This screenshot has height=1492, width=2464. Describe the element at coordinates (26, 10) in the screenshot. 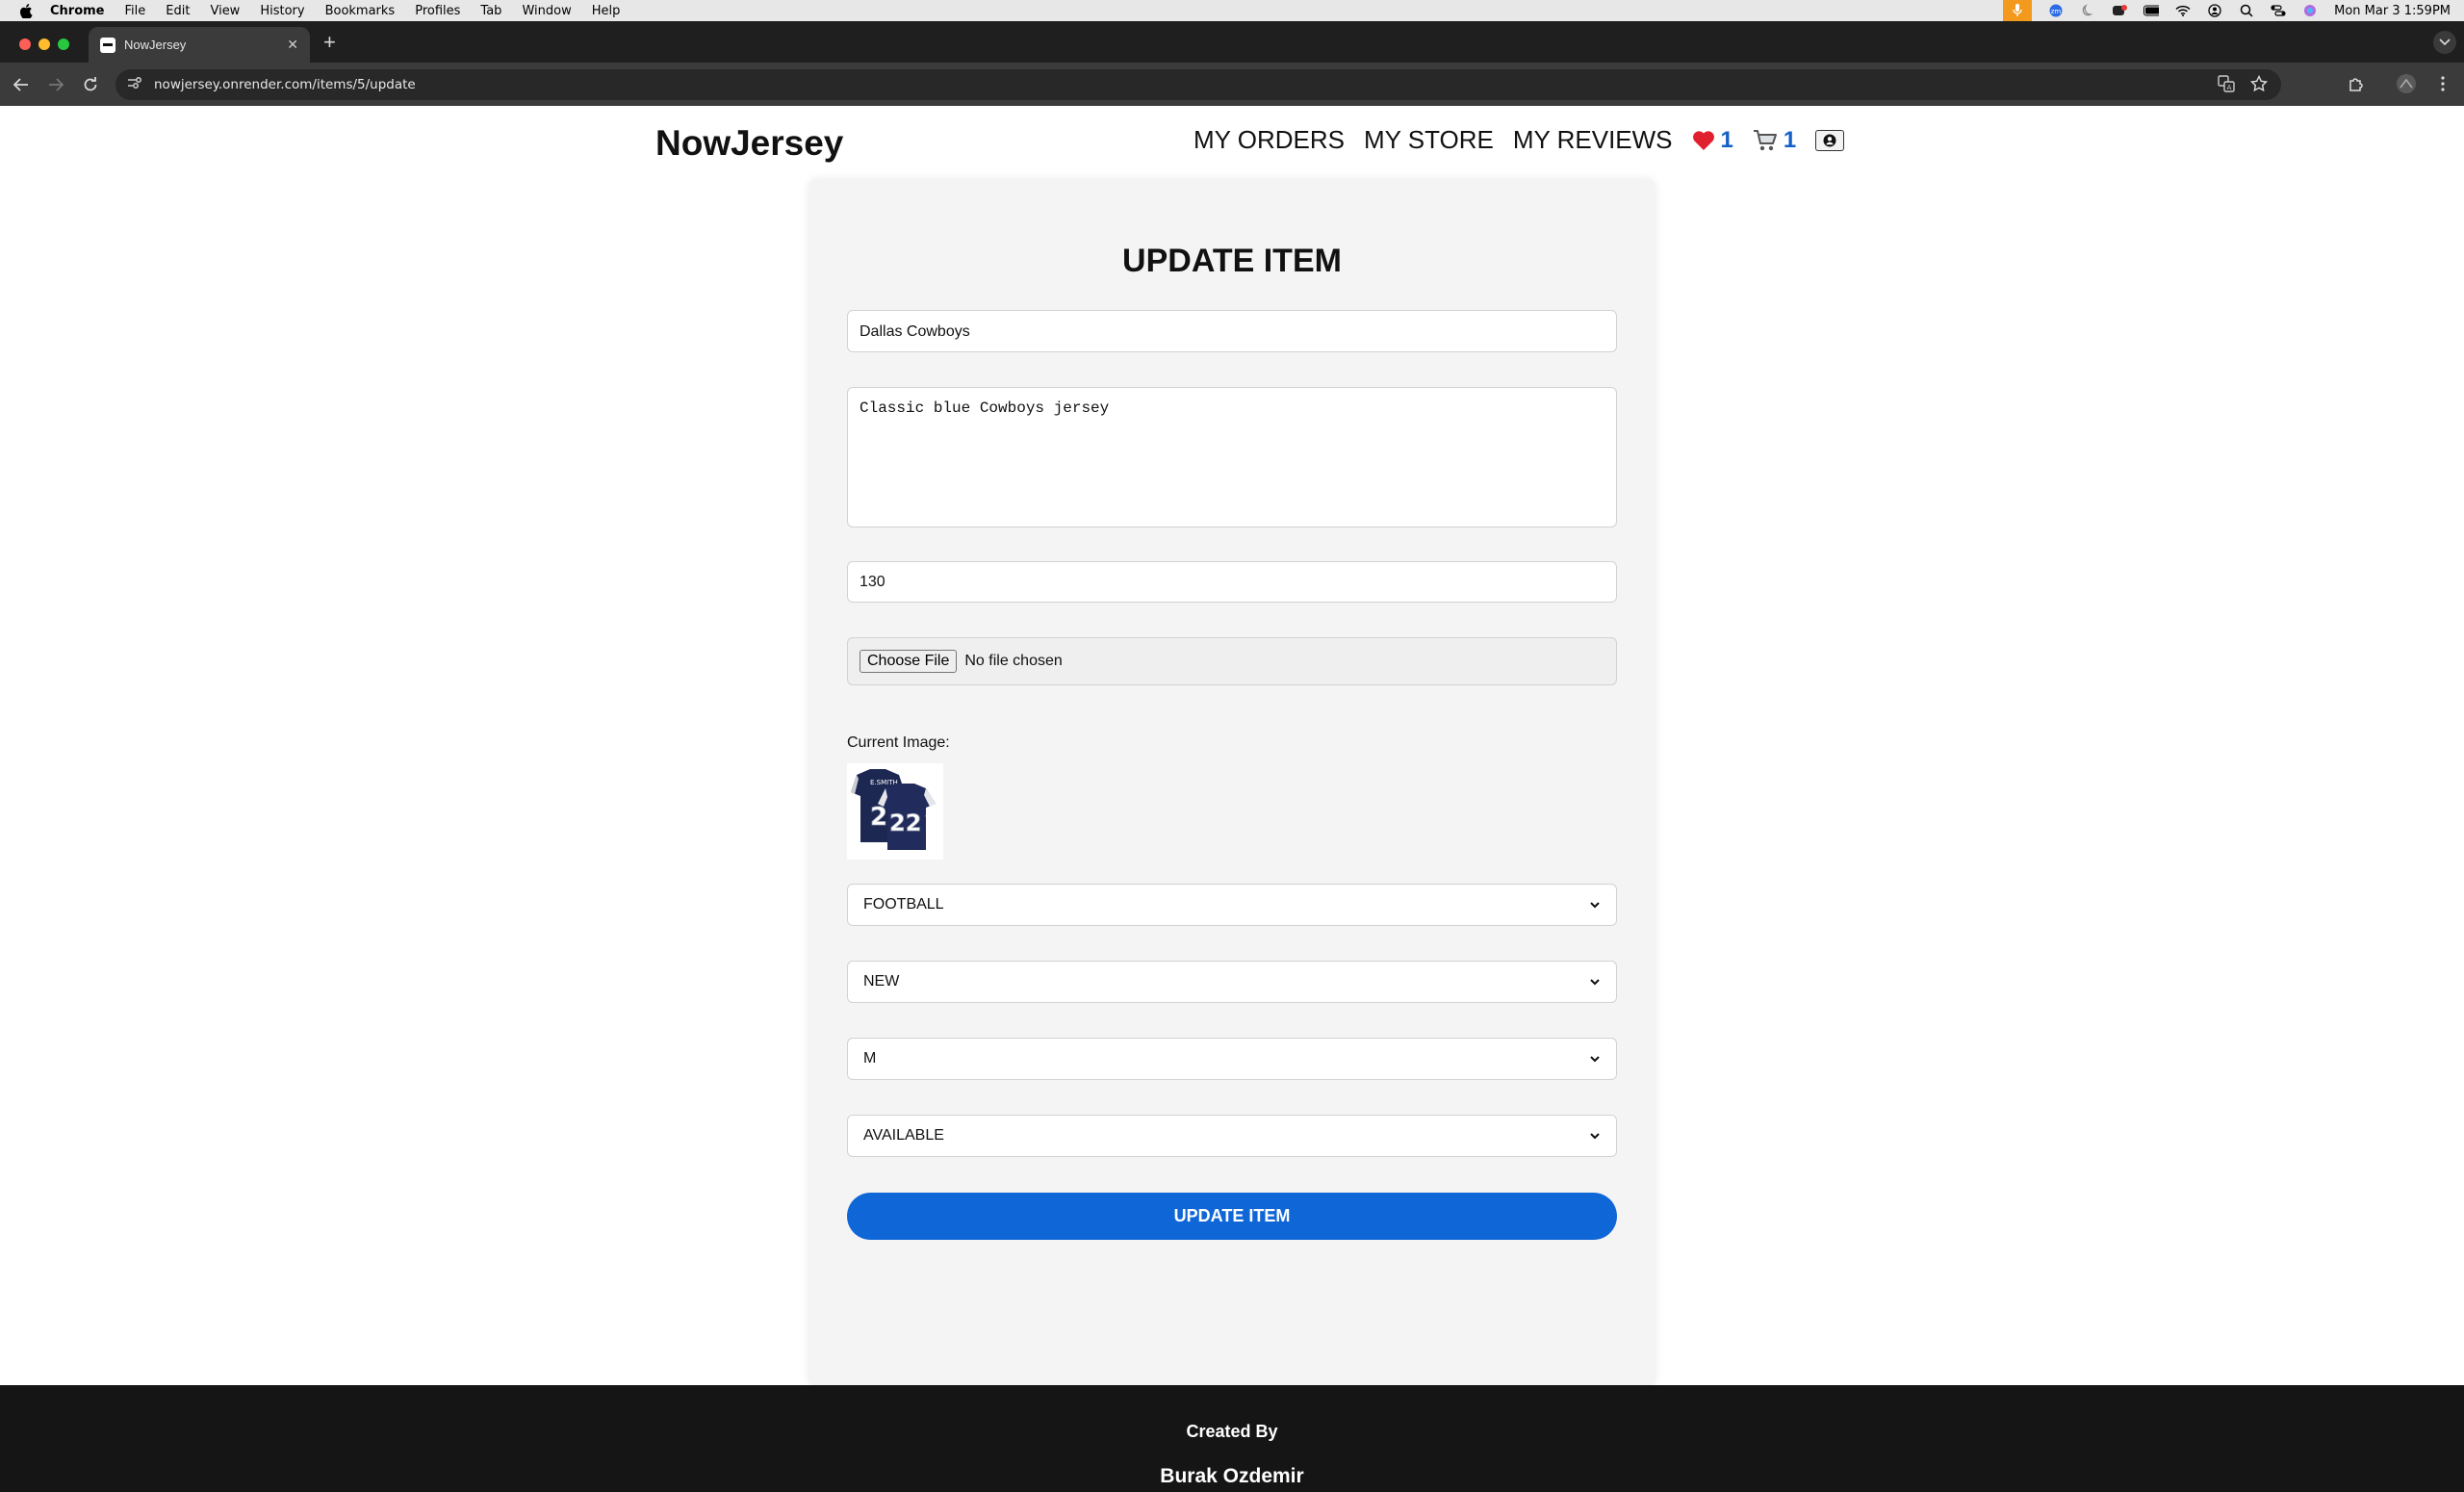

I see `apple-icon` at that location.